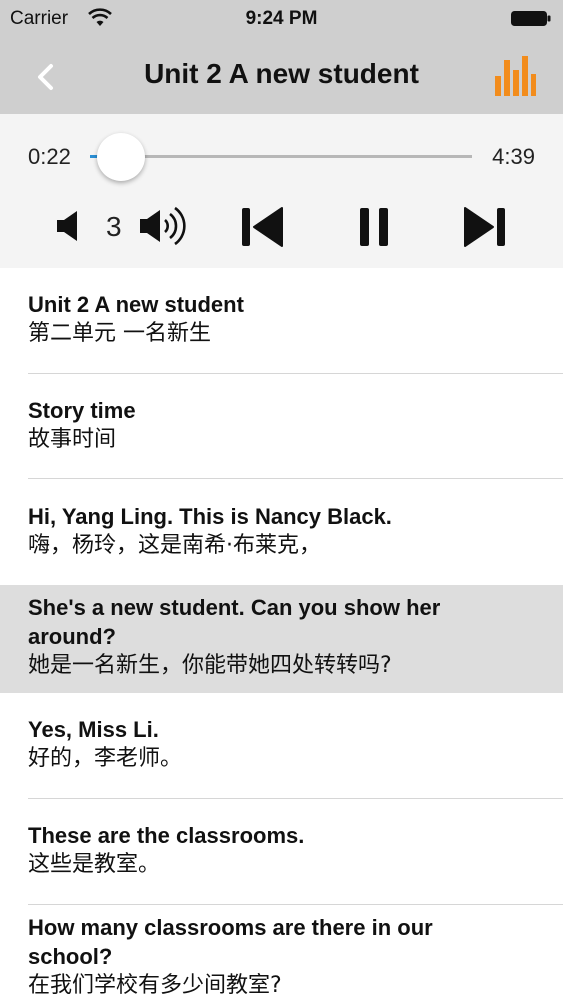  I want to click on list-item: Unit 2 A new student 第二单元 一名新生, so click(281, 321).